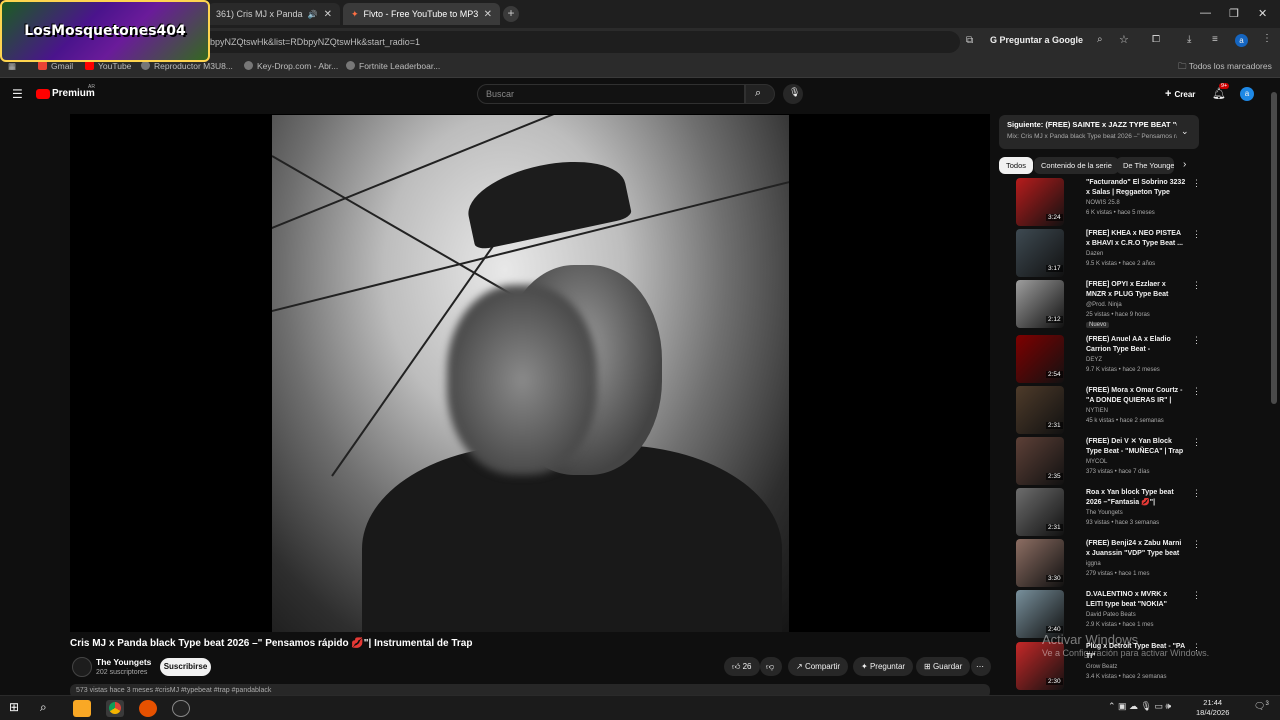 This screenshot has height=720, width=1280. What do you see at coordinates (12, 66) in the screenshot?
I see `apps-icon: ▦` at bounding box center [12, 66].